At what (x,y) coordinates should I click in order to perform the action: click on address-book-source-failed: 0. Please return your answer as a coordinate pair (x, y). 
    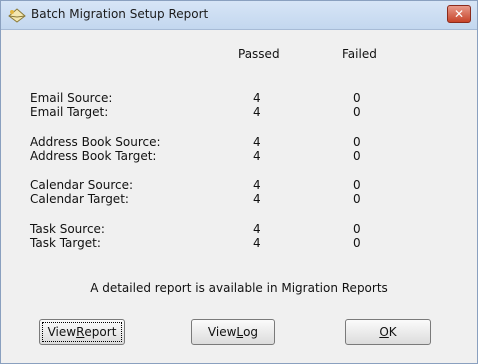
    Looking at the image, I should click on (357, 142).